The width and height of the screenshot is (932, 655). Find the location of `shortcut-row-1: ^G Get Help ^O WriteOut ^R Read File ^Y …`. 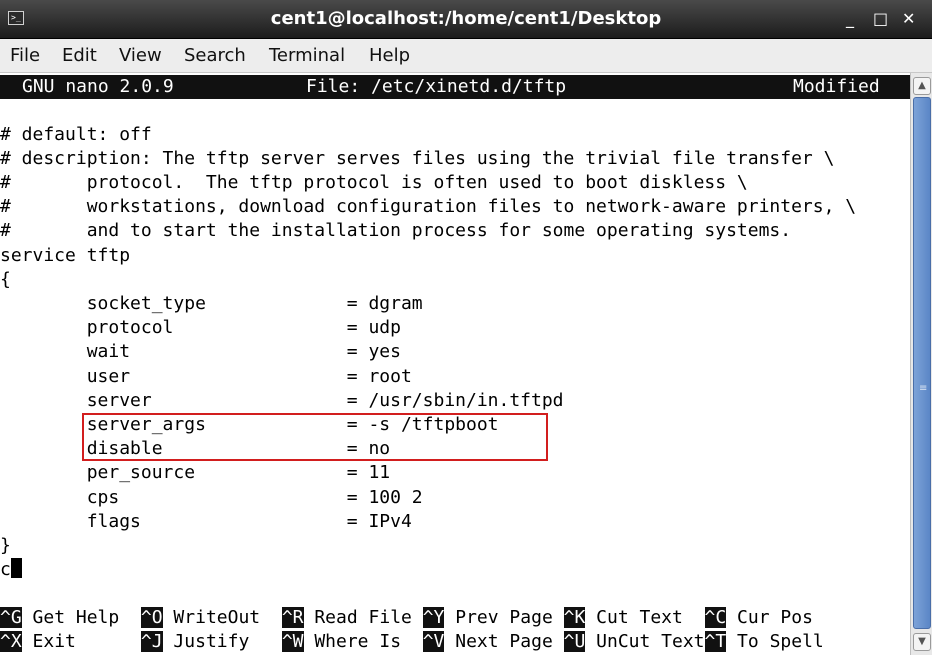

shortcut-row-1: ^G Get Help ^O WriteOut ^R Read File ^Y … is located at coordinates (406, 618).